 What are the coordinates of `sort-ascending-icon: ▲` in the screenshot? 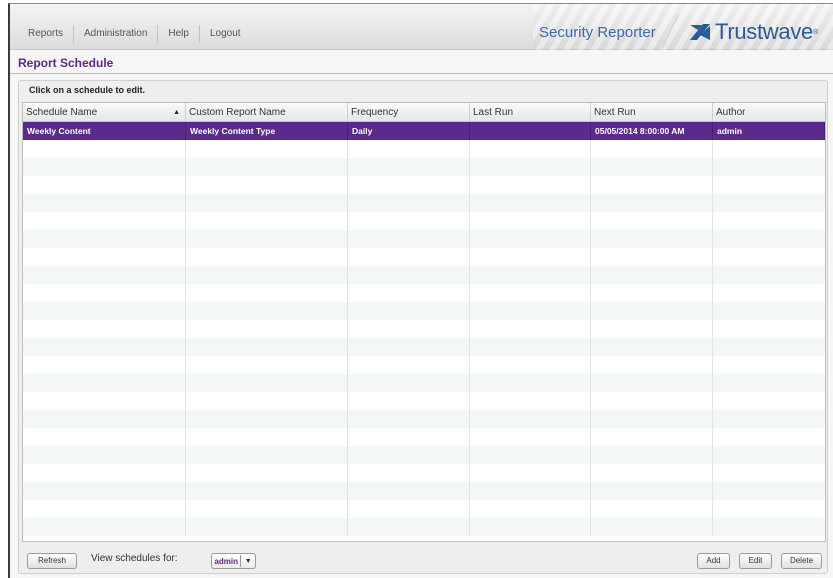 It's located at (176, 112).